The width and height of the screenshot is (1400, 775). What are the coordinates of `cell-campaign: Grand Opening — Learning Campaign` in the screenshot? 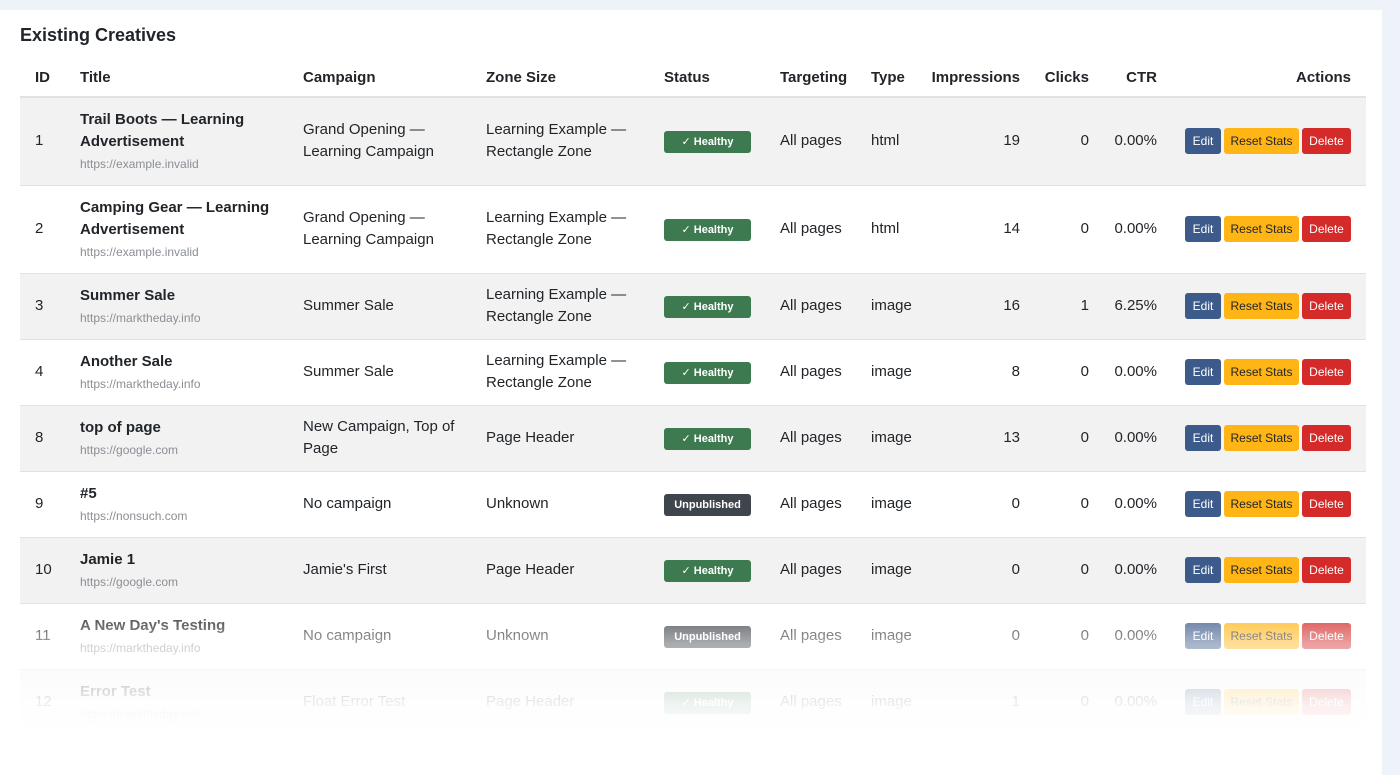 It's located at (394, 229).